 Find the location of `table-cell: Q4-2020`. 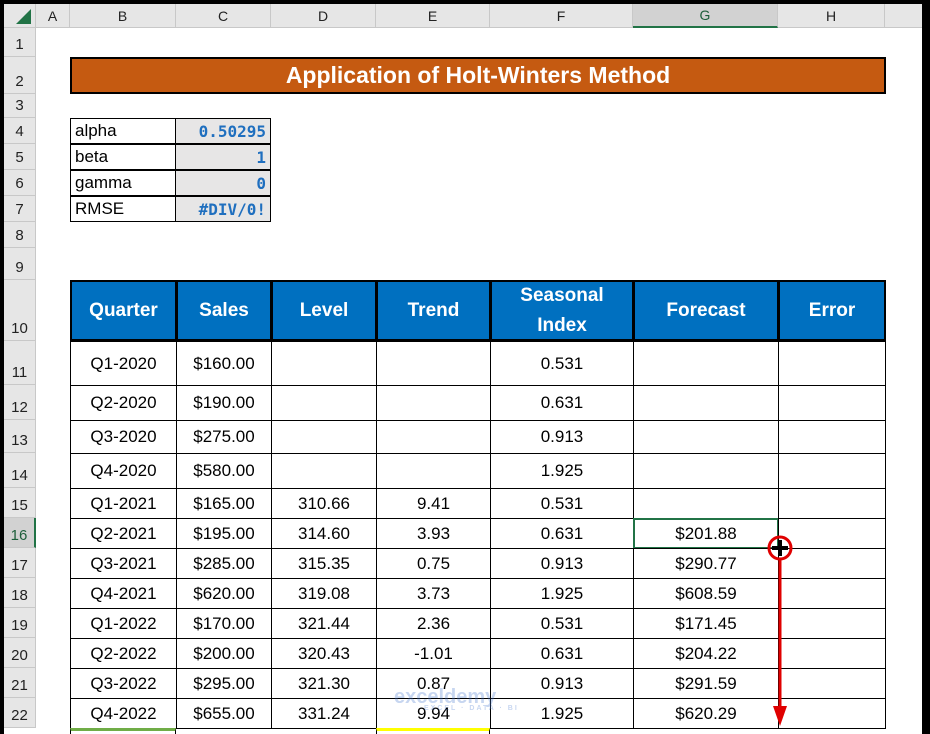

table-cell: Q4-2020 is located at coordinates (123, 471).